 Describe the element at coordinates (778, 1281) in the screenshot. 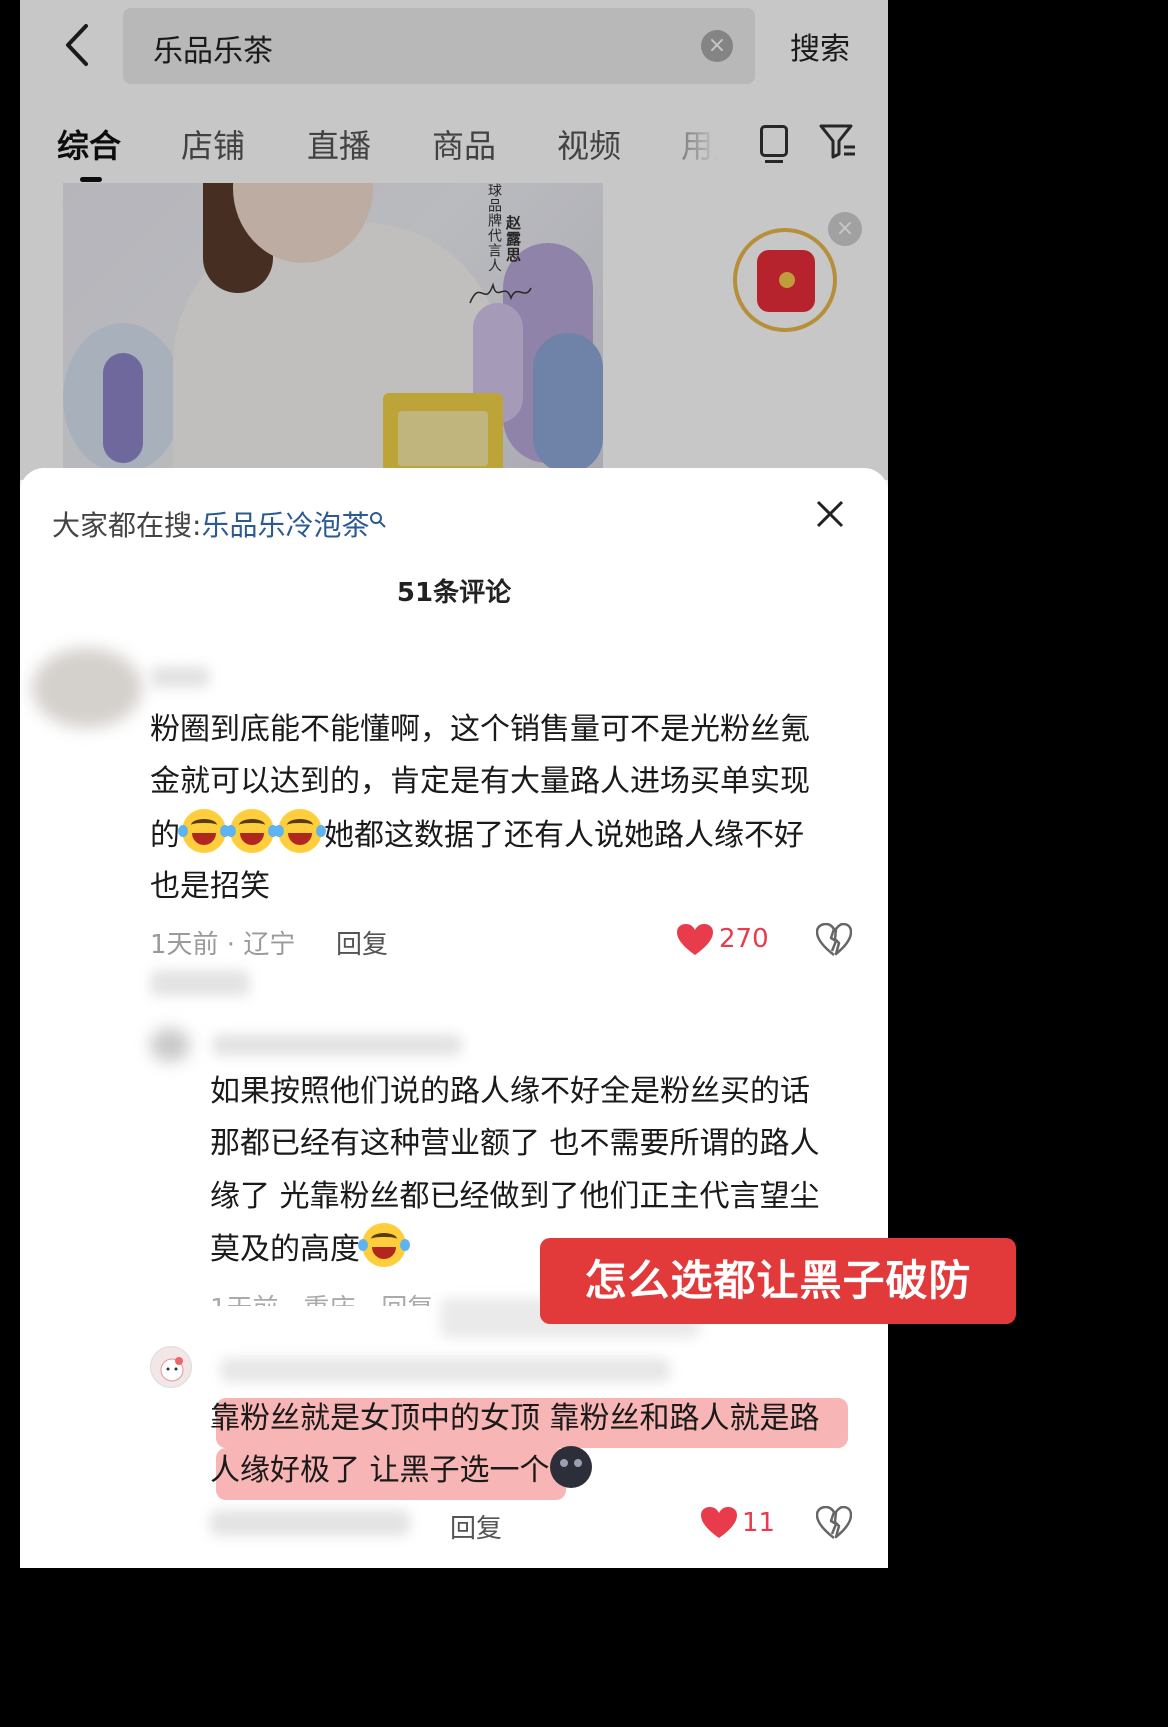

I see `overlay-caption: 怎么选都让黑子破防` at that location.